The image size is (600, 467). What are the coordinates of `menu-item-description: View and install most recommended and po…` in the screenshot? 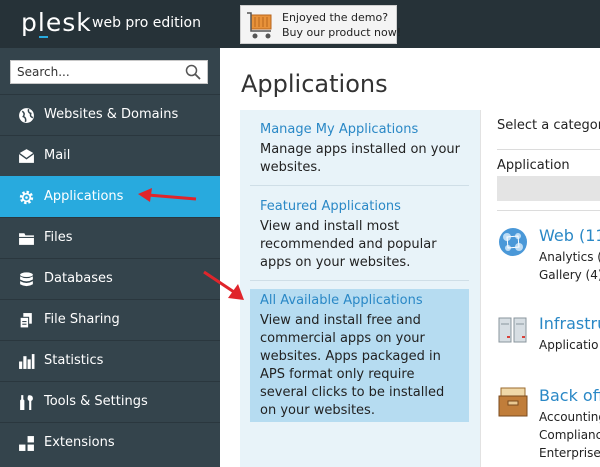 It's located at (348, 244).